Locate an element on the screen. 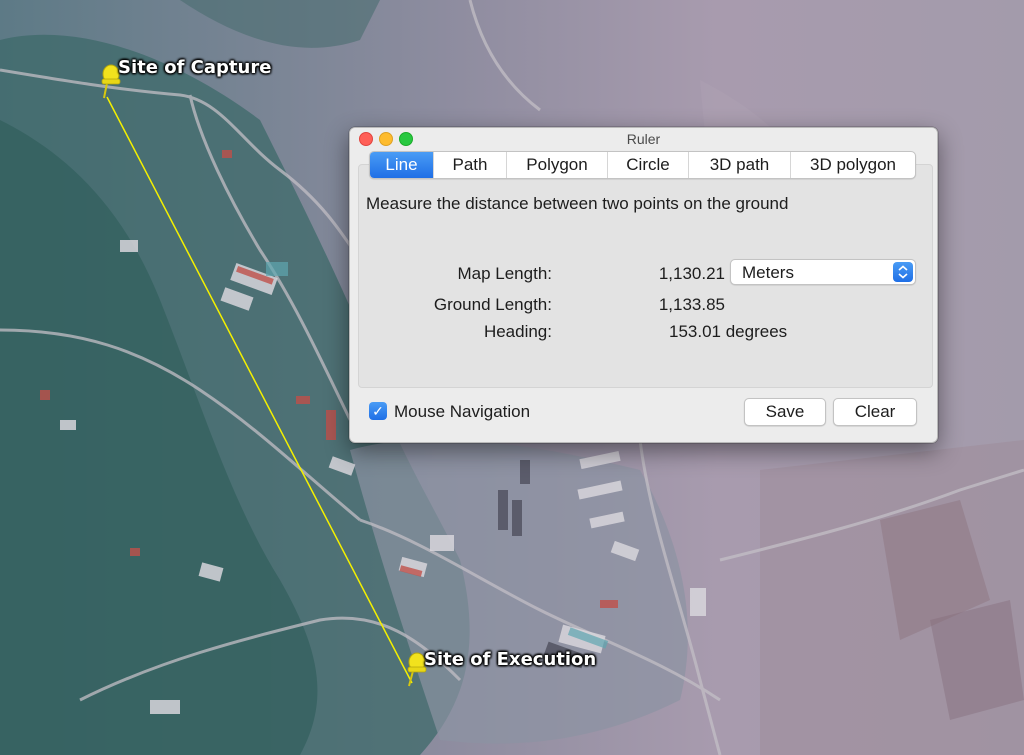  tab-circle: Circle is located at coordinates (648, 165).